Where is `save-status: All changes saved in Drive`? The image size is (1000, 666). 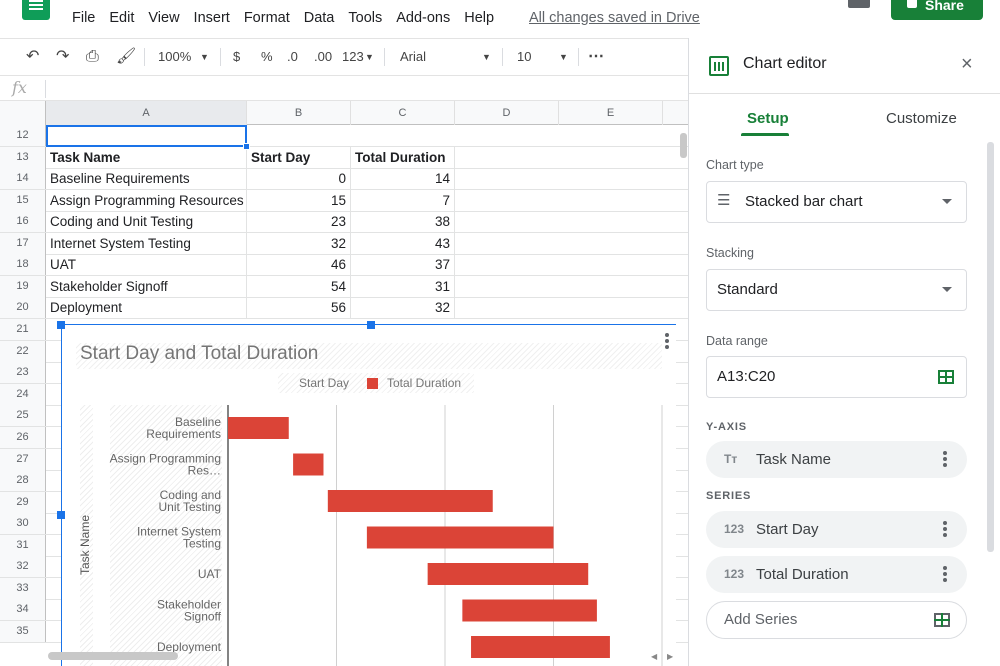
save-status: All changes saved in Drive is located at coordinates (614, 18).